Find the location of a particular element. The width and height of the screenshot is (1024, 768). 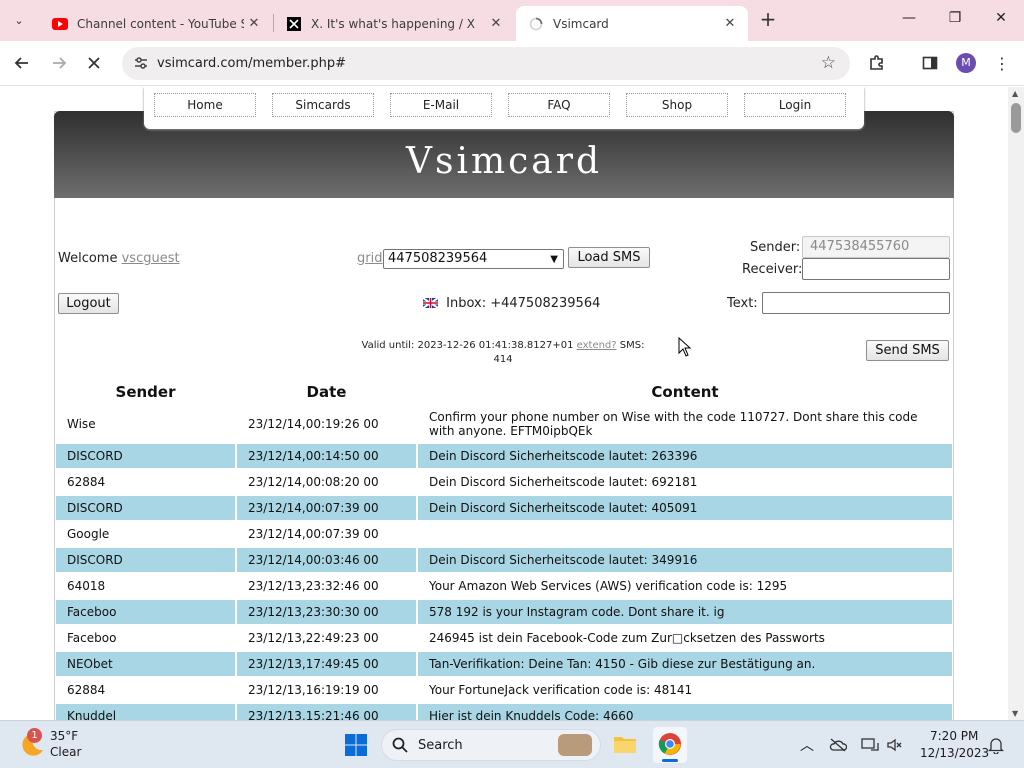

tray-chevron-up-icon: ︿ is located at coordinates (807, 745).